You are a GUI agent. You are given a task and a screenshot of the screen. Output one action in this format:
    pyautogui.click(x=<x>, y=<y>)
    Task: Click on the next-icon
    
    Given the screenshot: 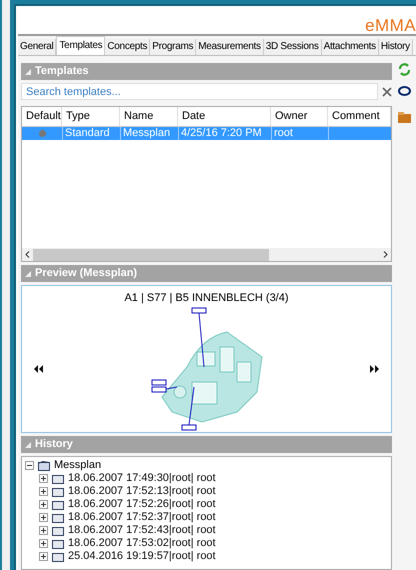 What is the action you would take?
    pyautogui.click(x=374, y=369)
    